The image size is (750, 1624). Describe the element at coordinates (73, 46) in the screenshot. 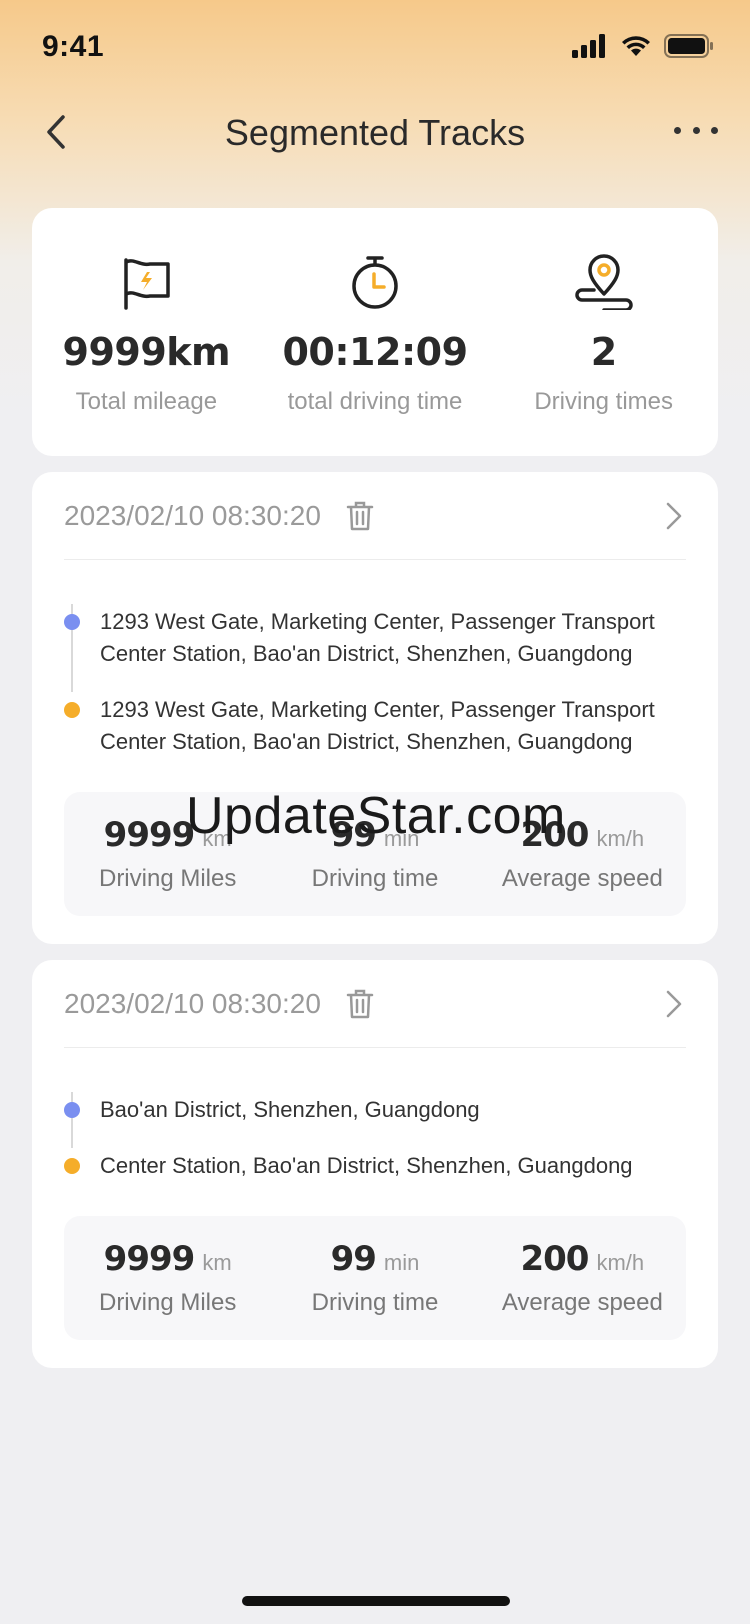

I see `status-time: 9:41` at that location.